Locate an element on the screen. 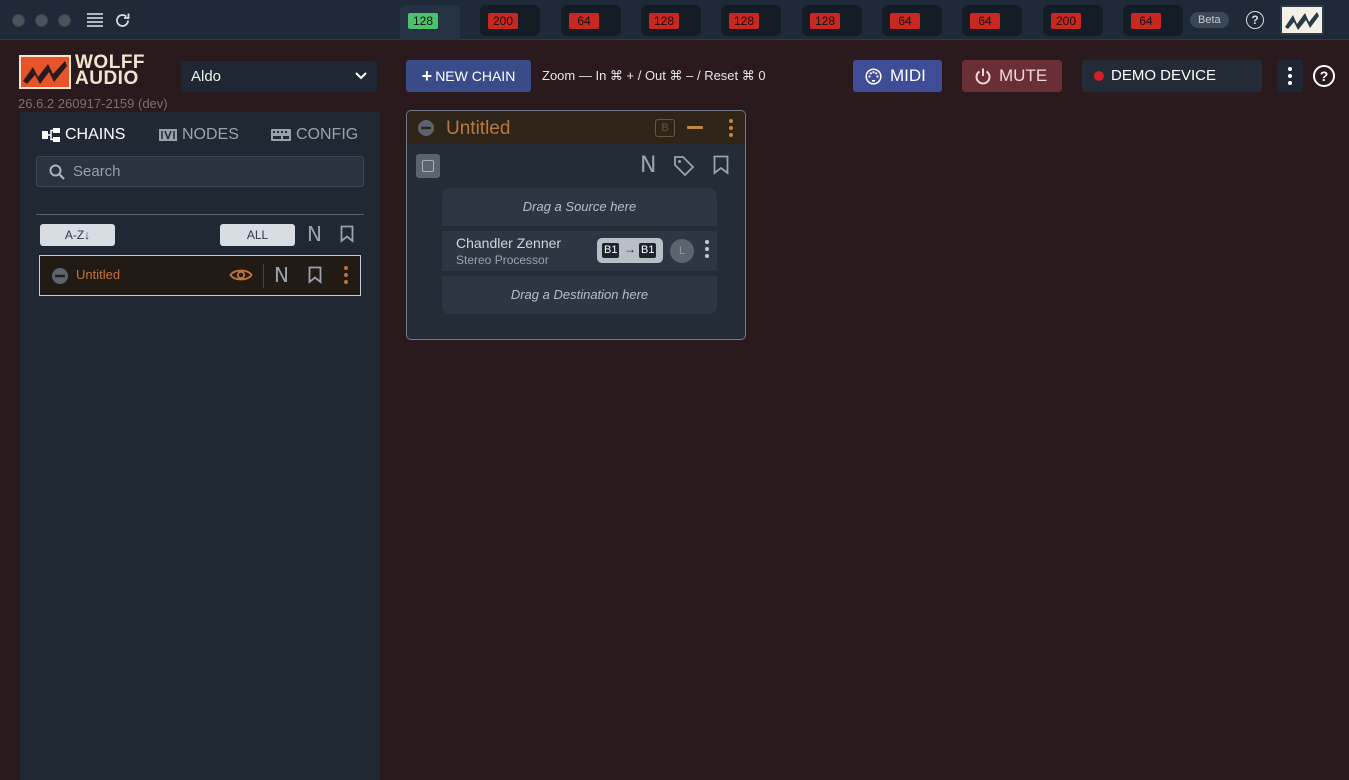 The width and height of the screenshot is (1349, 780). tab-config-label: CONFIG is located at coordinates (327, 134).